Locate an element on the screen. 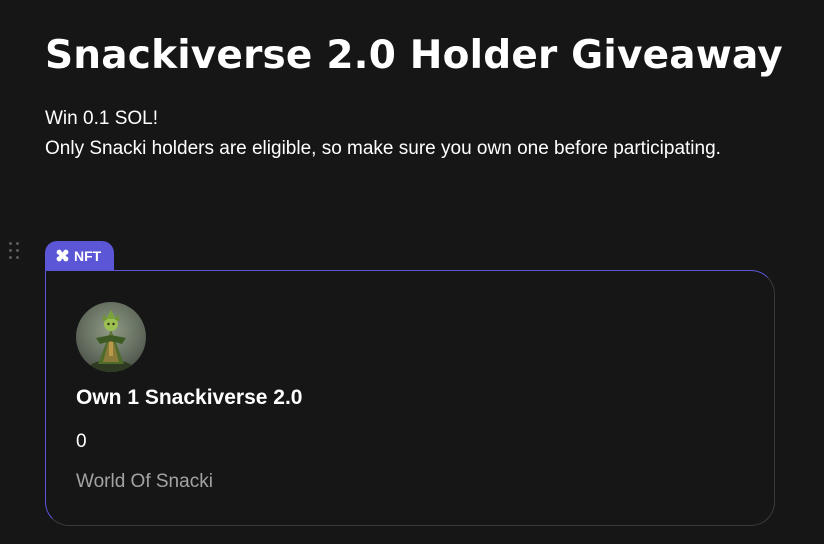  nft-avatar is located at coordinates (111, 337).